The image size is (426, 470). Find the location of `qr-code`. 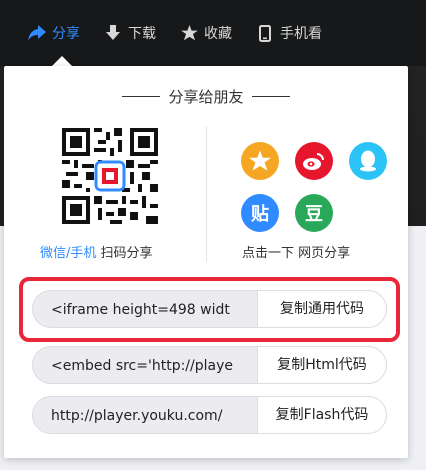

qr-code is located at coordinates (110, 176).